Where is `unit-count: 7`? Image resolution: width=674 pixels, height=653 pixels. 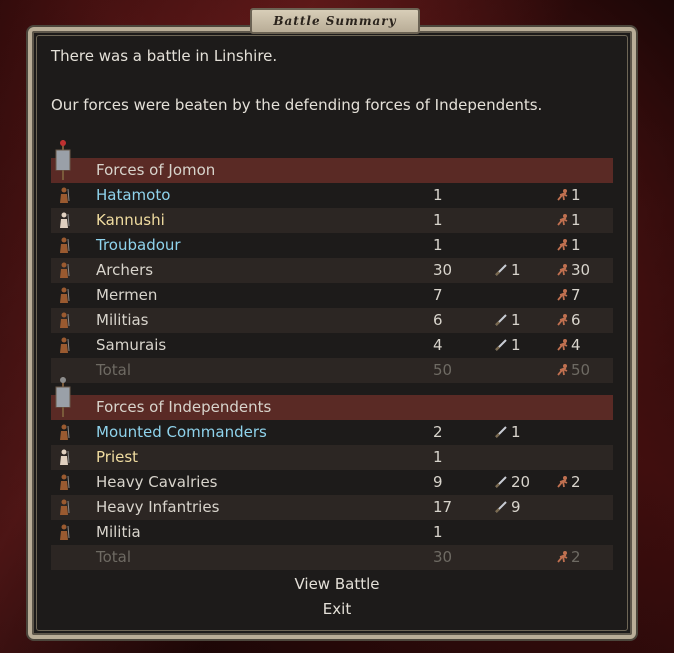
unit-count: 7 is located at coordinates (438, 295).